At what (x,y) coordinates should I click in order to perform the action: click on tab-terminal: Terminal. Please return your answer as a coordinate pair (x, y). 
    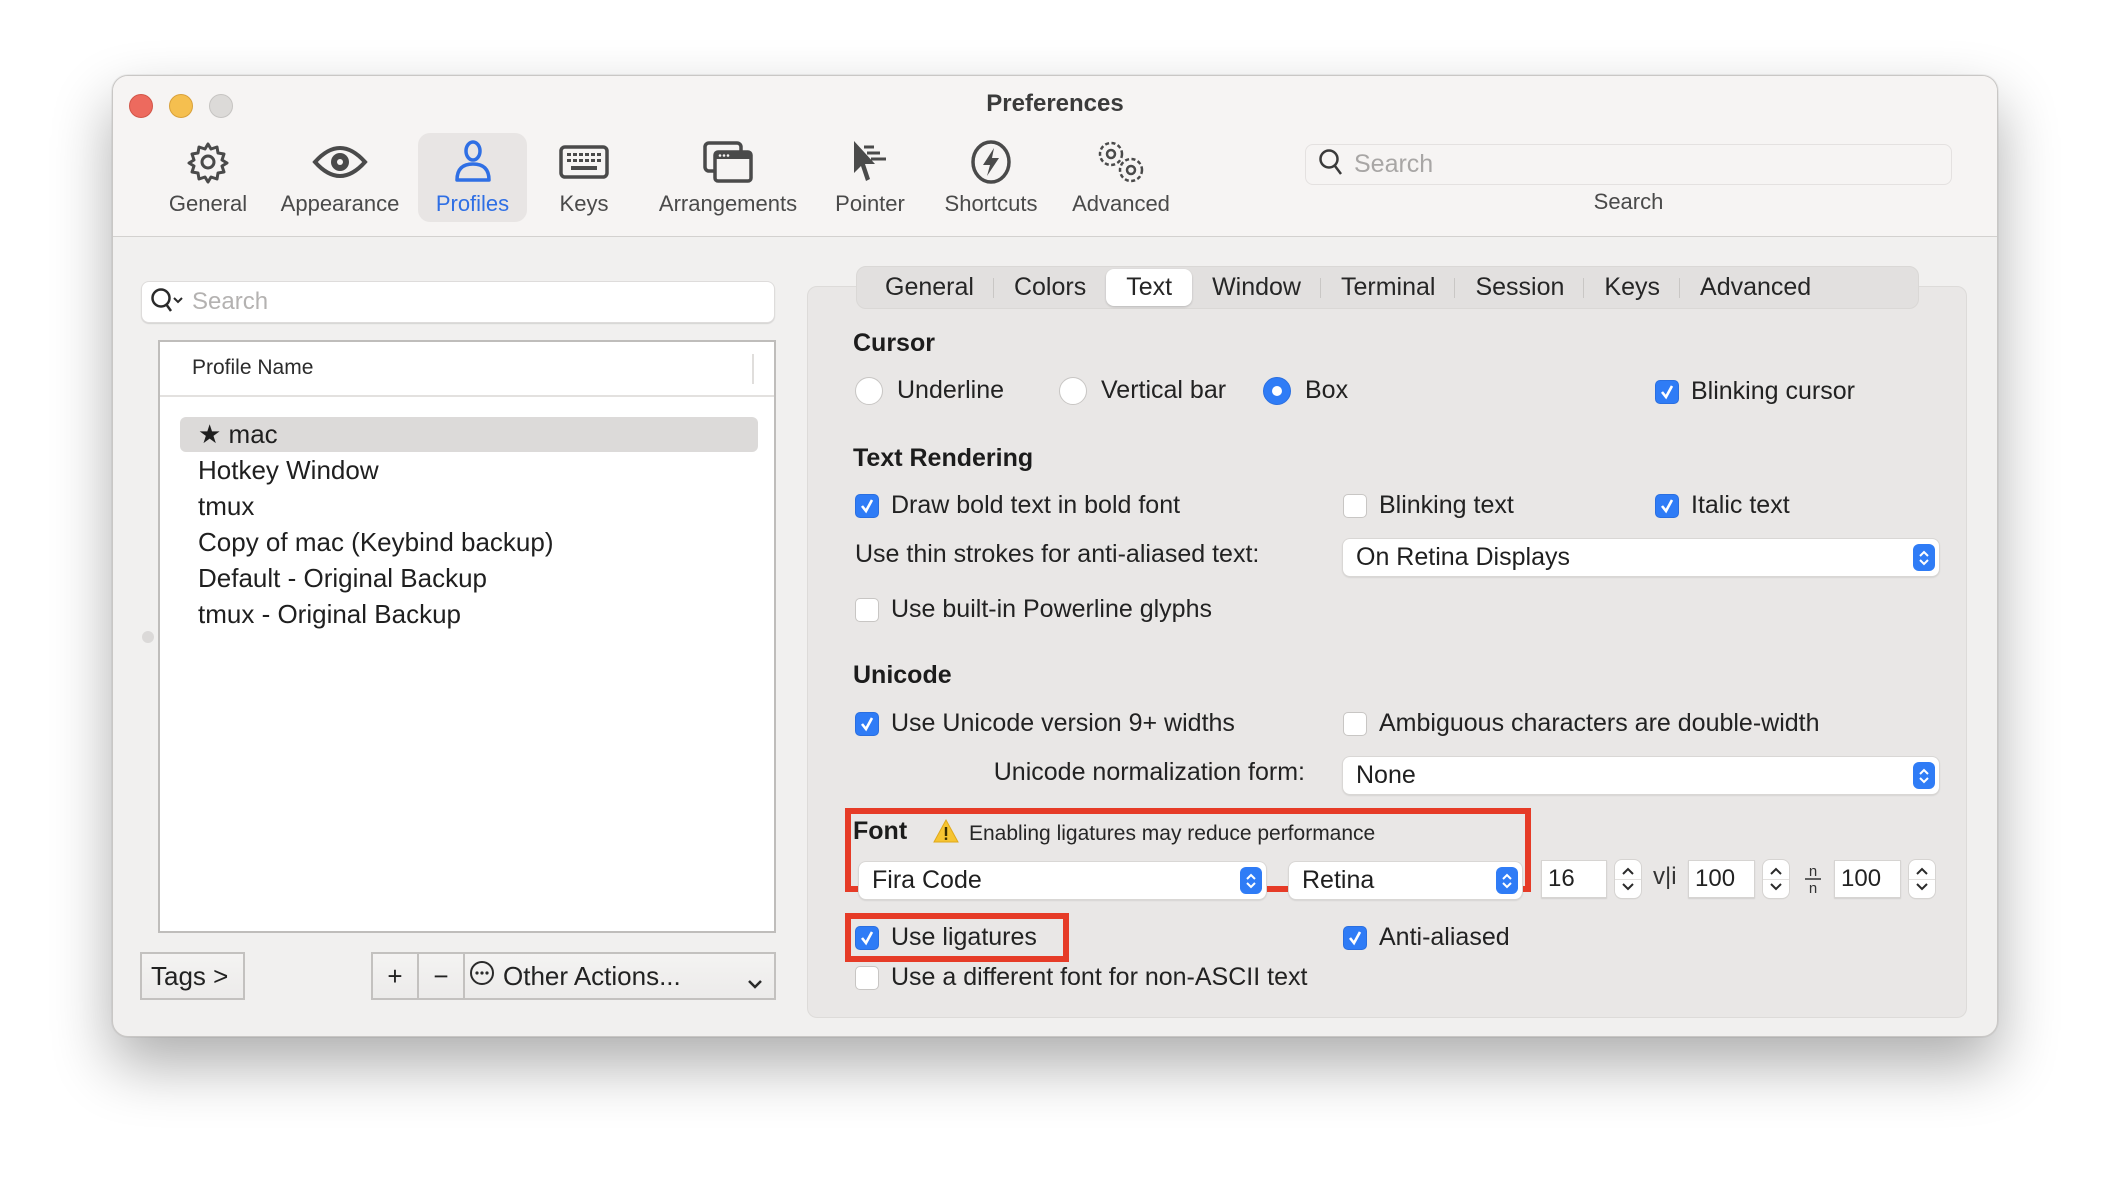
    Looking at the image, I should click on (1388, 287).